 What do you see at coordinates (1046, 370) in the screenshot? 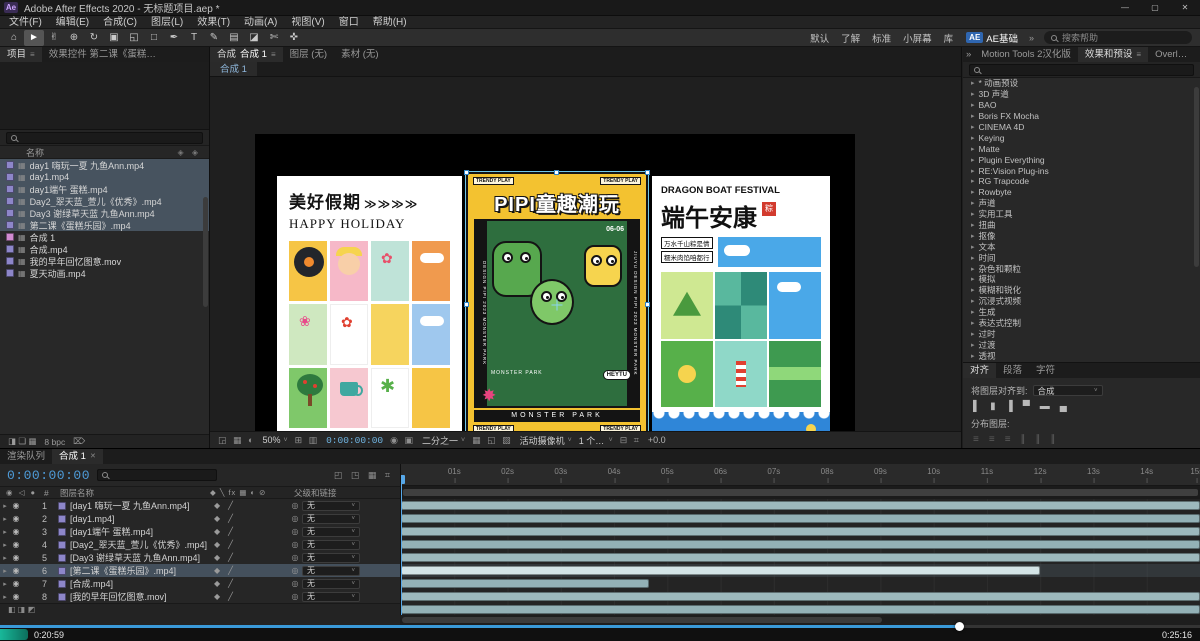
I see `tab-character: 字符` at bounding box center [1046, 370].